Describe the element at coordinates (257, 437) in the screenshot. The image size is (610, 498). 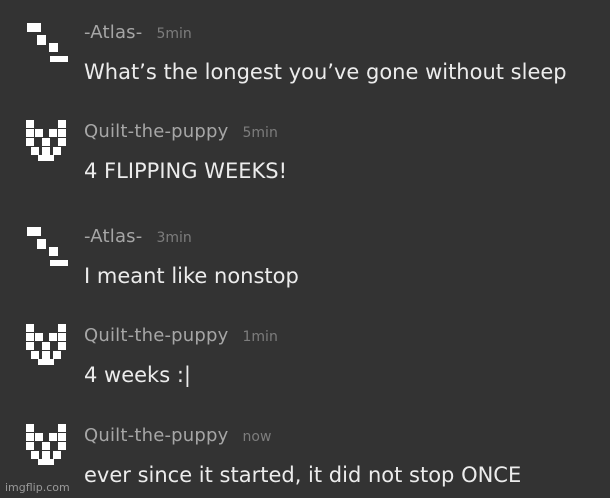
I see `timestamp: now` at that location.